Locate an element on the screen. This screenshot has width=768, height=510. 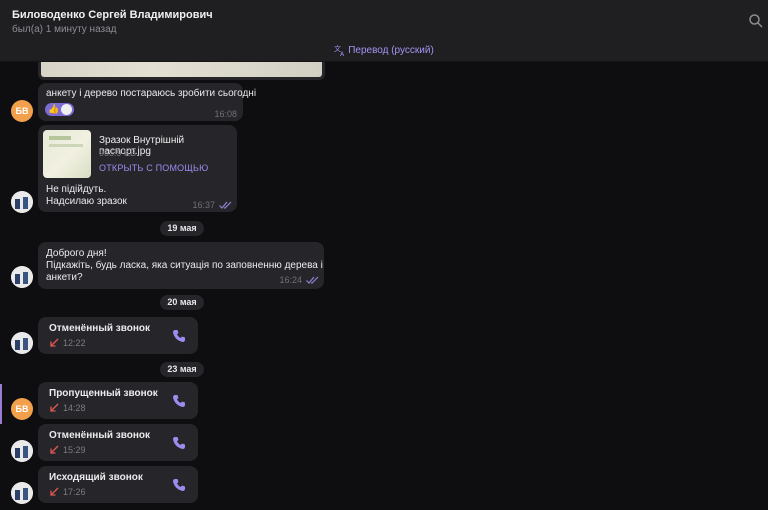
selection-indicator is located at coordinates (1, 404).